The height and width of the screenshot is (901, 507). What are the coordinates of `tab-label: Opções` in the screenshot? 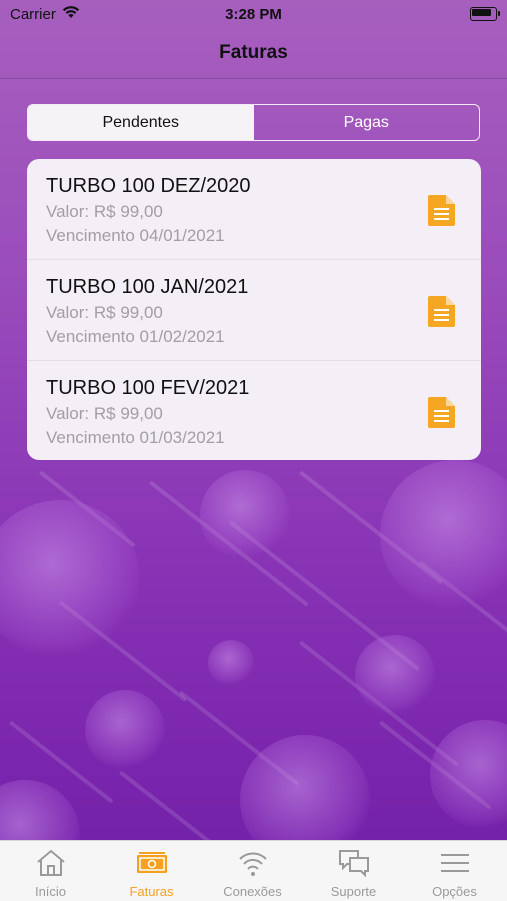 It's located at (454, 891).